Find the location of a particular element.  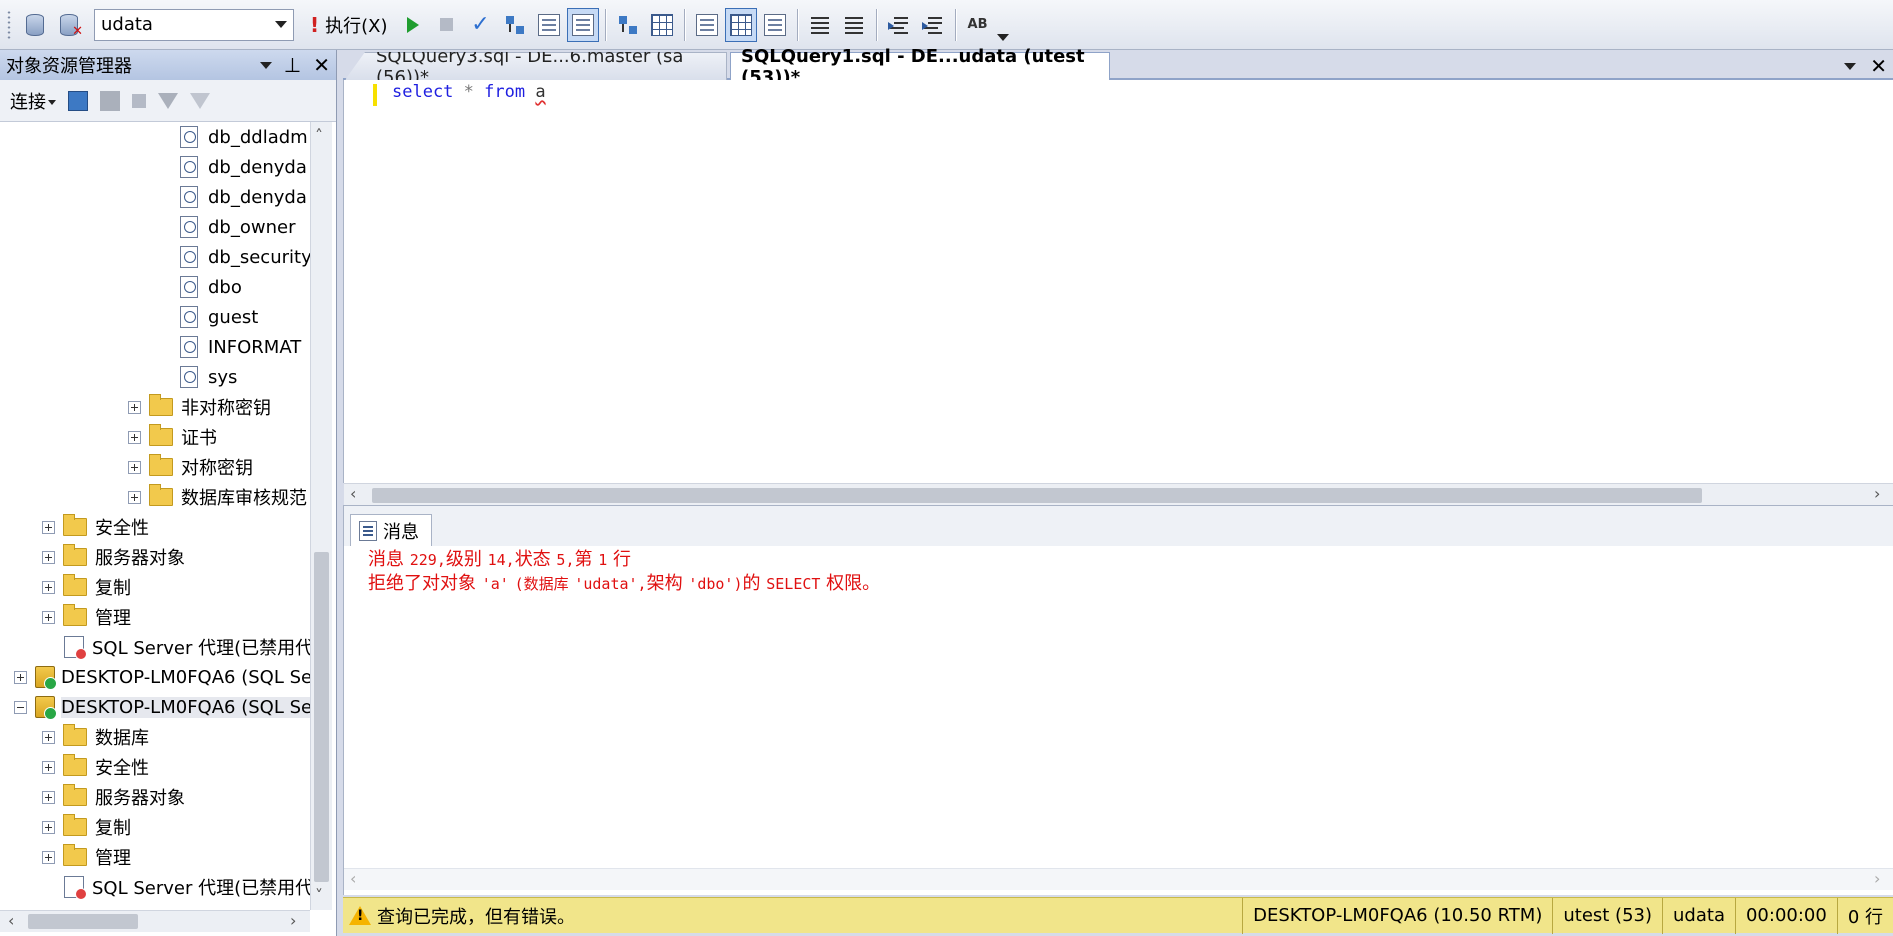

msg-text: 行 is located at coordinates (621, 559).